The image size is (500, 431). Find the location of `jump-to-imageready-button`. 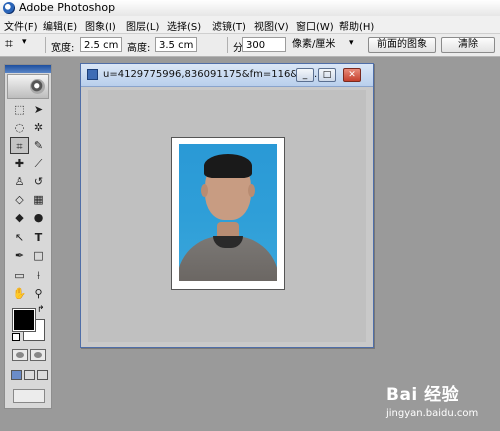

jump-to-imageready-button is located at coordinates (29, 396).